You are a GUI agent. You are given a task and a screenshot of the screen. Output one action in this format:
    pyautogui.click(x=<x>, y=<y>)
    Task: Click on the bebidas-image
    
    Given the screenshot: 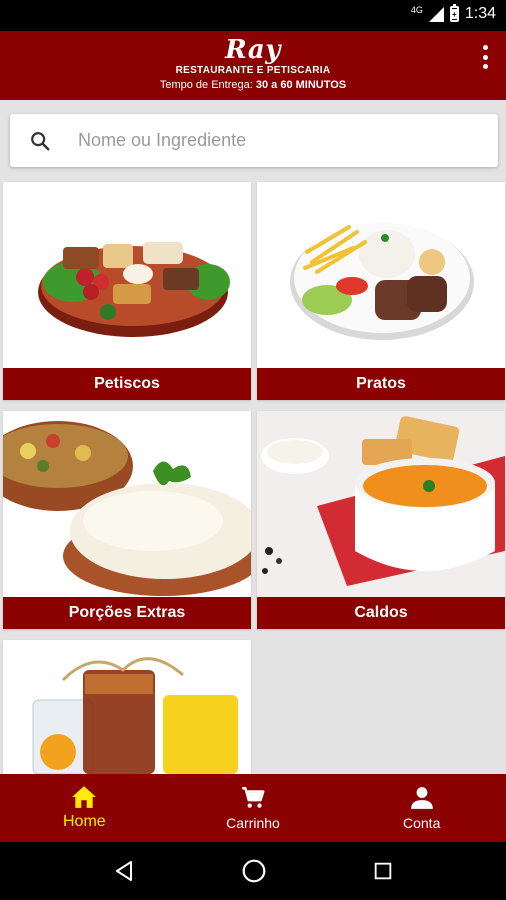 What is the action you would take?
    pyautogui.click(x=127, y=707)
    